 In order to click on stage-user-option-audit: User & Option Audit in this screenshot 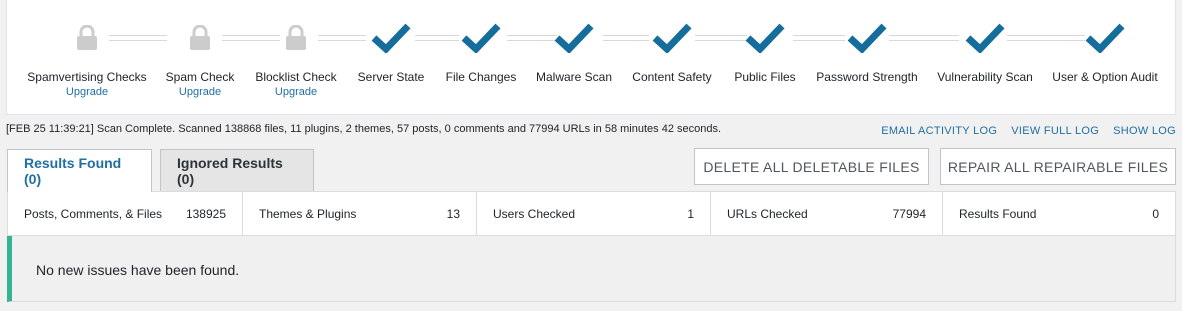, I will do `click(1105, 51)`.